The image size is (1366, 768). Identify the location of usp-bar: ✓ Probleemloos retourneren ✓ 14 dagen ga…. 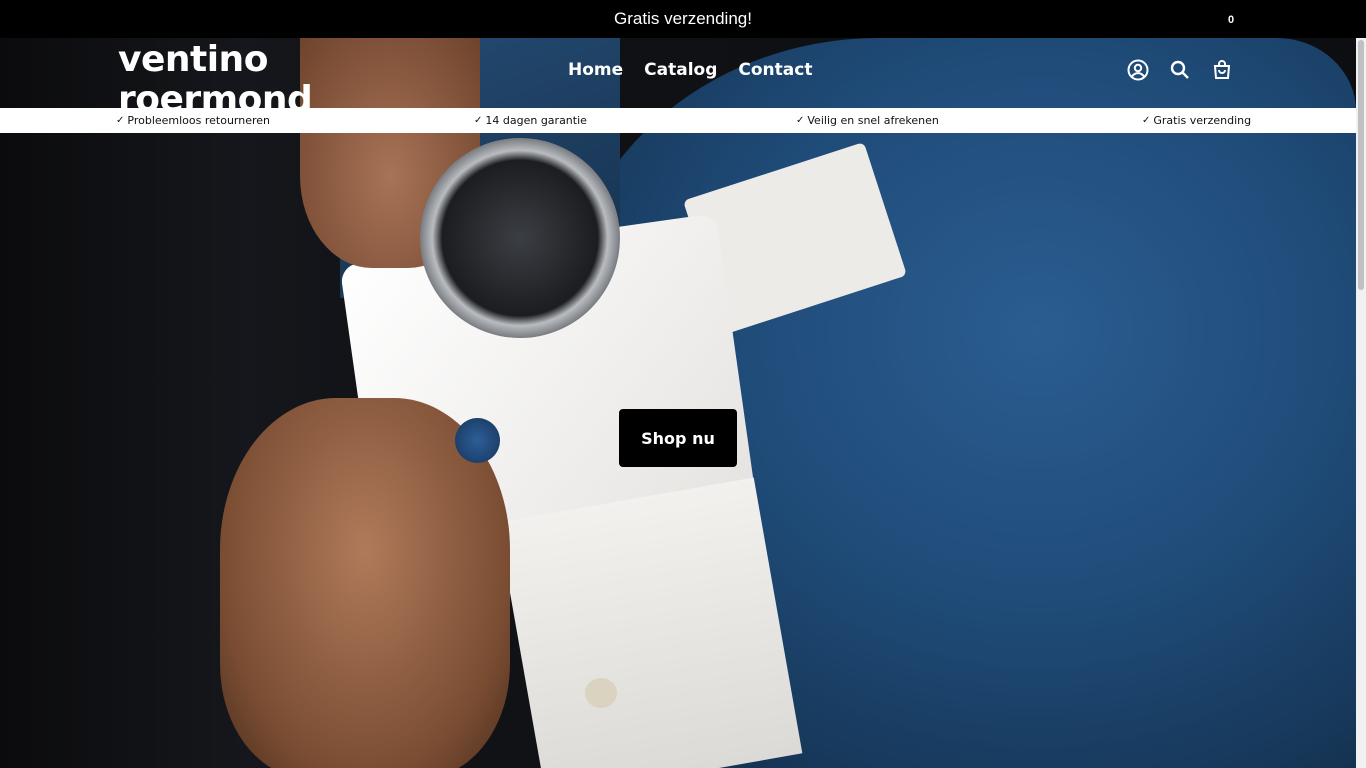
(678, 120).